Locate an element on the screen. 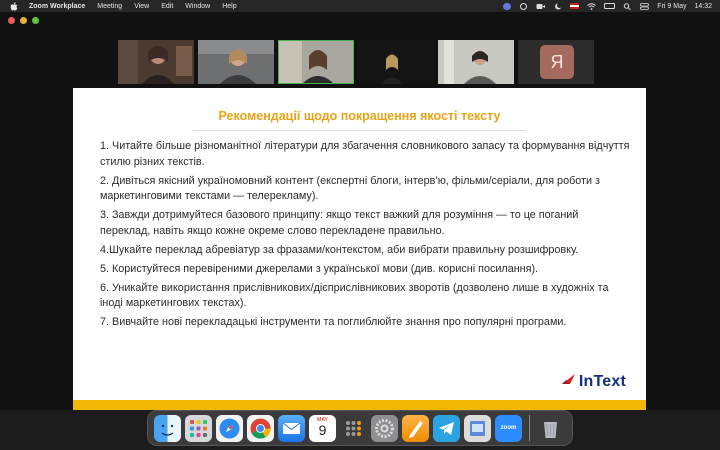  intext-logo: InText is located at coordinates (593, 381).